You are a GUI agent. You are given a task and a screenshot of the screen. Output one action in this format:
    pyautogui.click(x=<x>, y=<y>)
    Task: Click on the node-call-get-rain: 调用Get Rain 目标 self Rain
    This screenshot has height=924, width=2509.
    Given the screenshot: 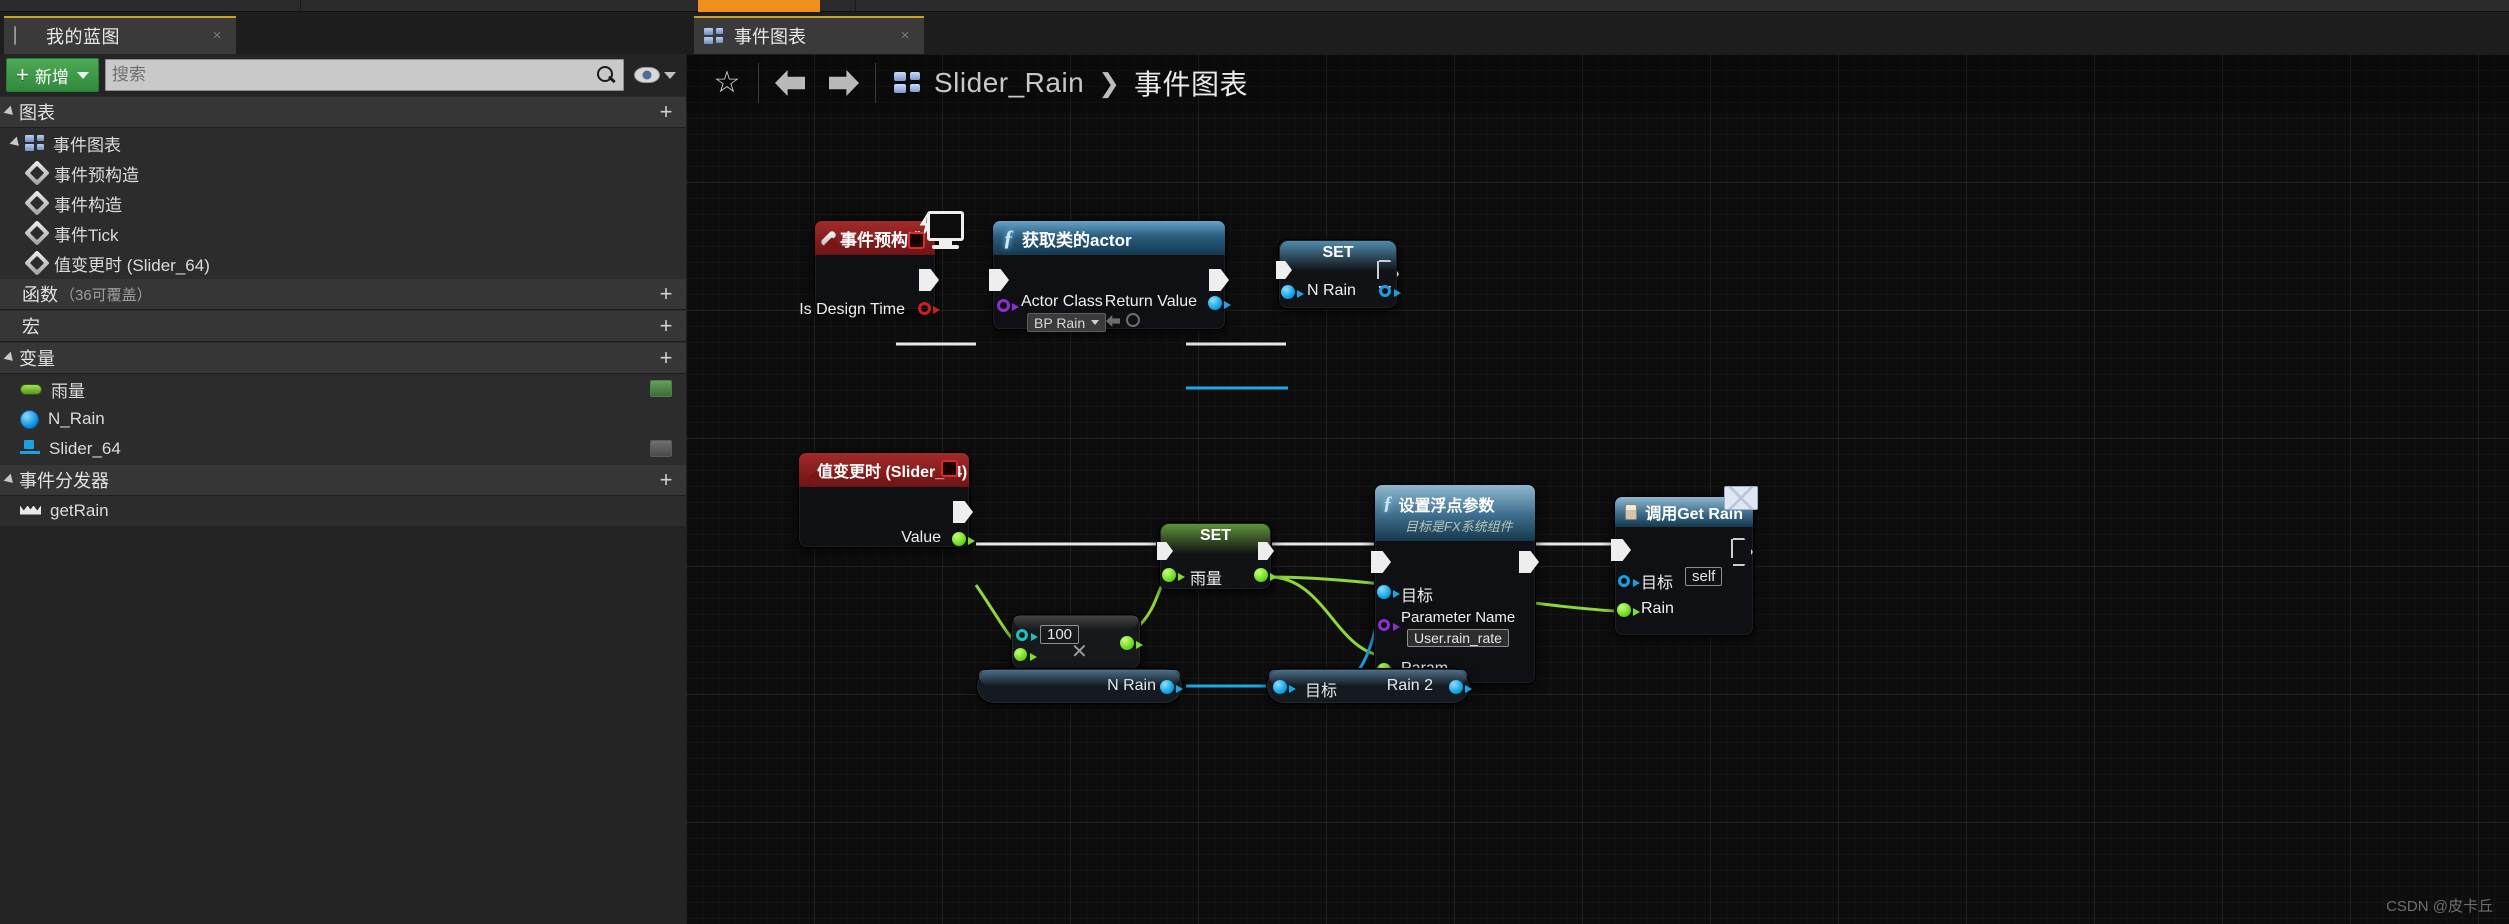 What is the action you would take?
    pyautogui.click(x=1682, y=566)
    